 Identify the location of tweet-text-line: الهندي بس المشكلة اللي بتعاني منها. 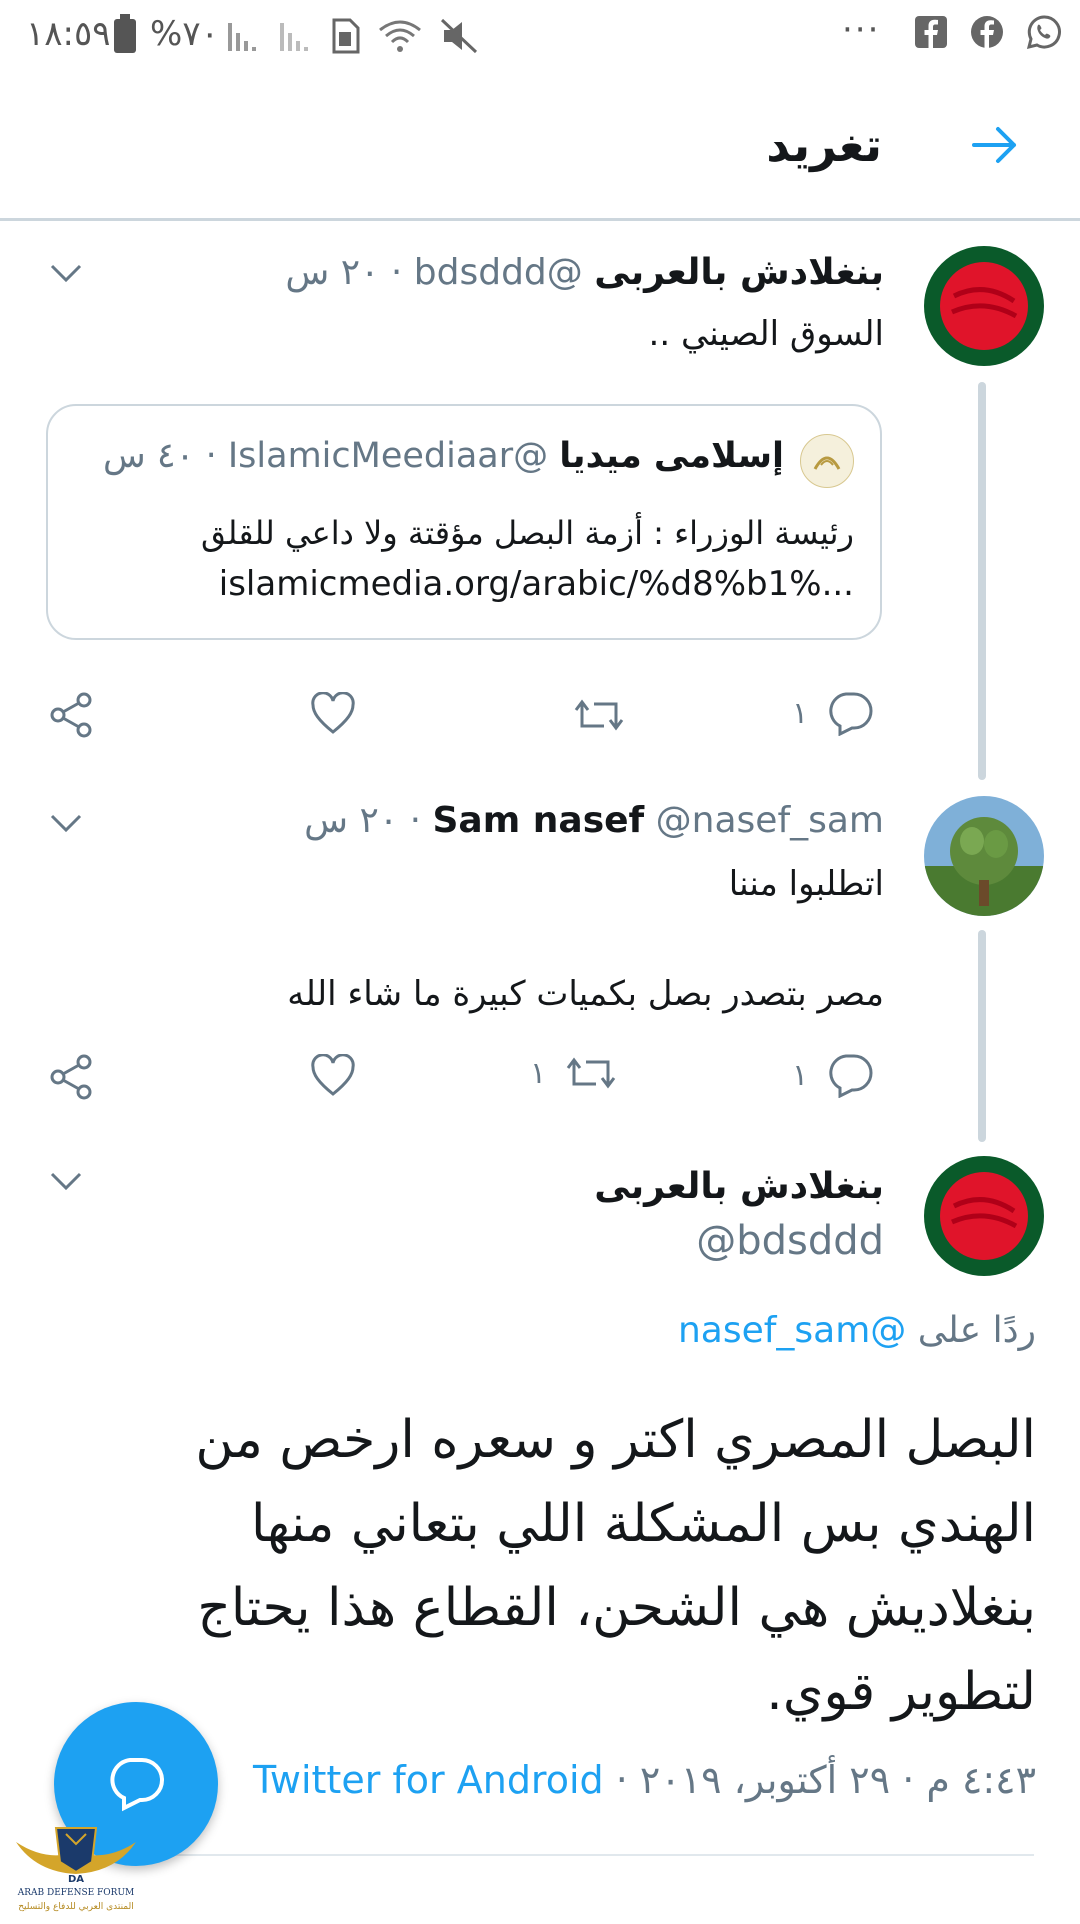
(643, 1524).